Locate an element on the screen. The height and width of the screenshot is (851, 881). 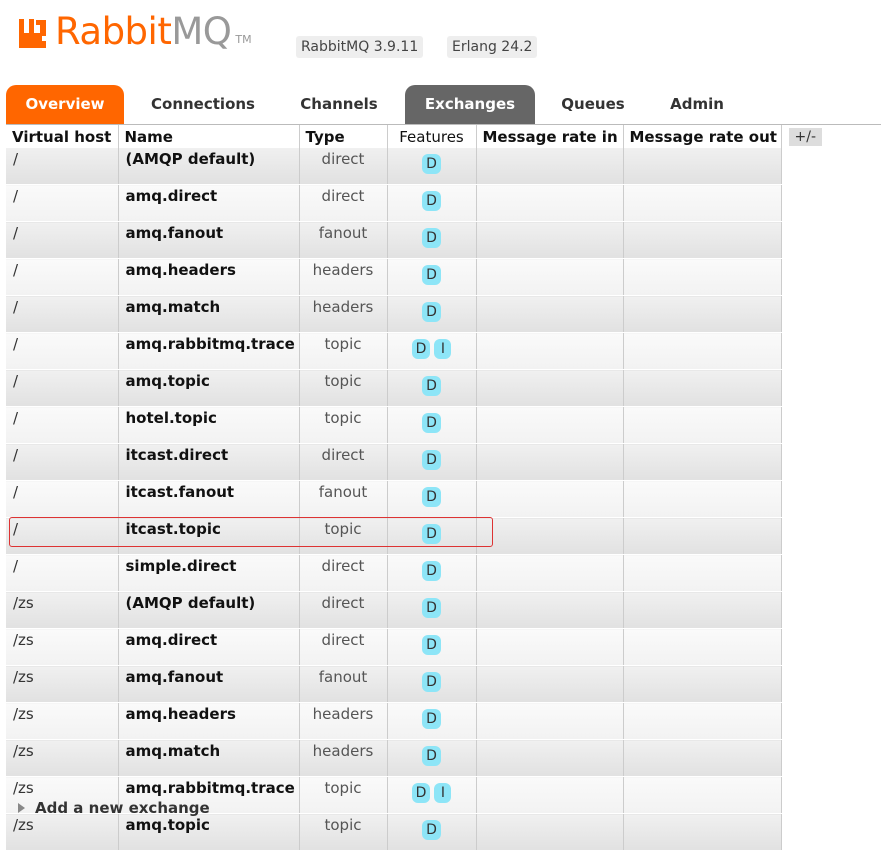
erlang-version-badge: Erlang 24.2 is located at coordinates (492, 47).